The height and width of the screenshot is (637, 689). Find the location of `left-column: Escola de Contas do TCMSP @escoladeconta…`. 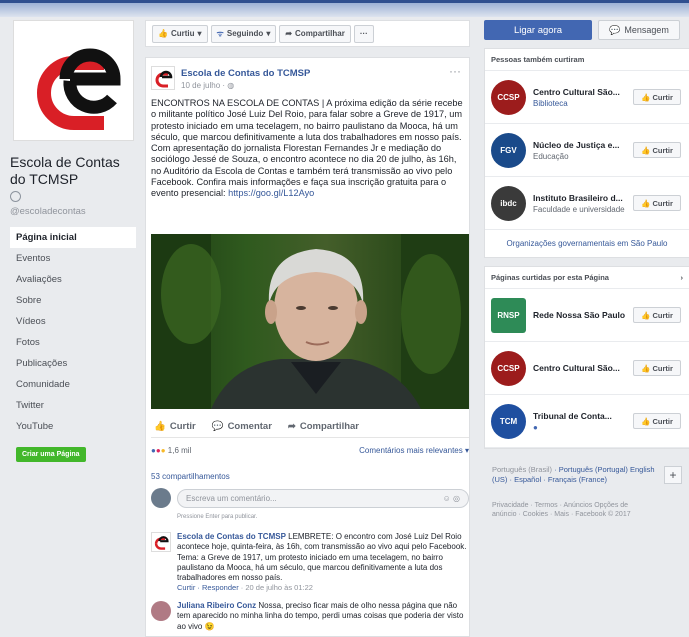

left-column: Escola de Contas do TCMSP @escoladeconta… is located at coordinates (73, 241).